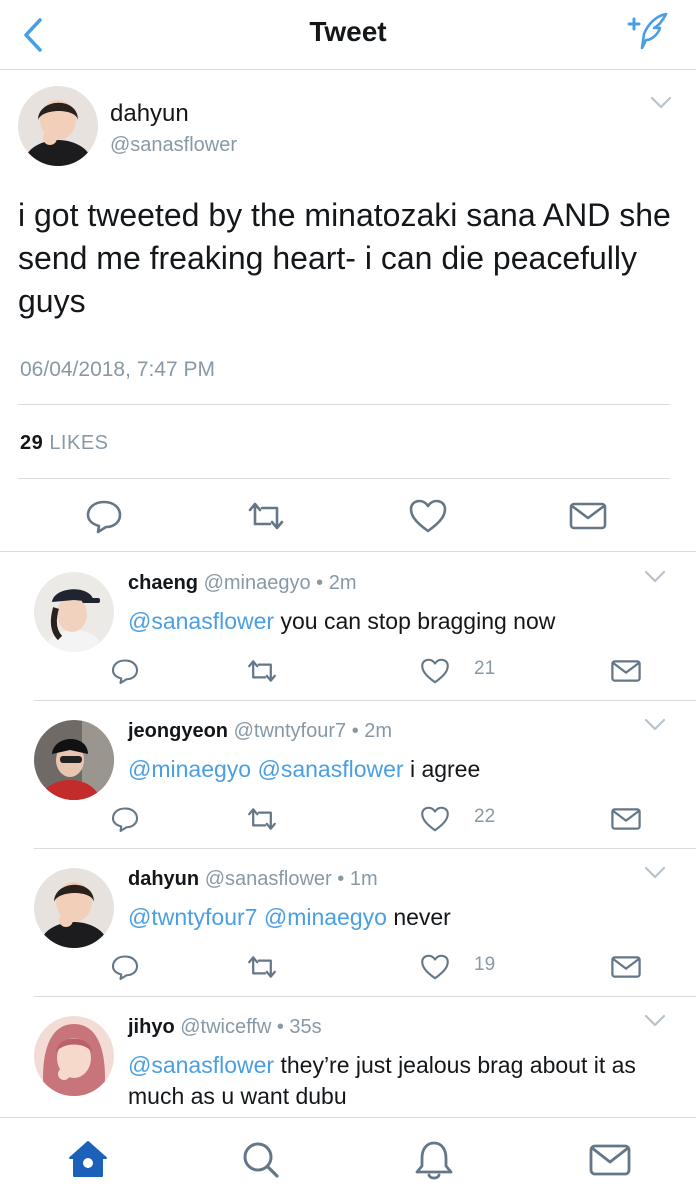  What do you see at coordinates (260, 1160) in the screenshot?
I see `search-icon` at bounding box center [260, 1160].